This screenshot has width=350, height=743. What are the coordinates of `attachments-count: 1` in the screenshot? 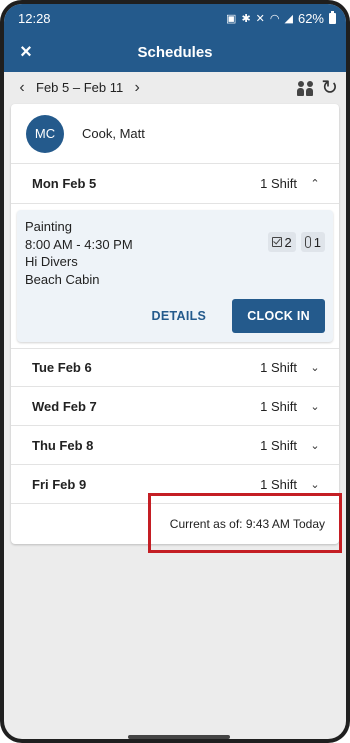 It's located at (317, 242).